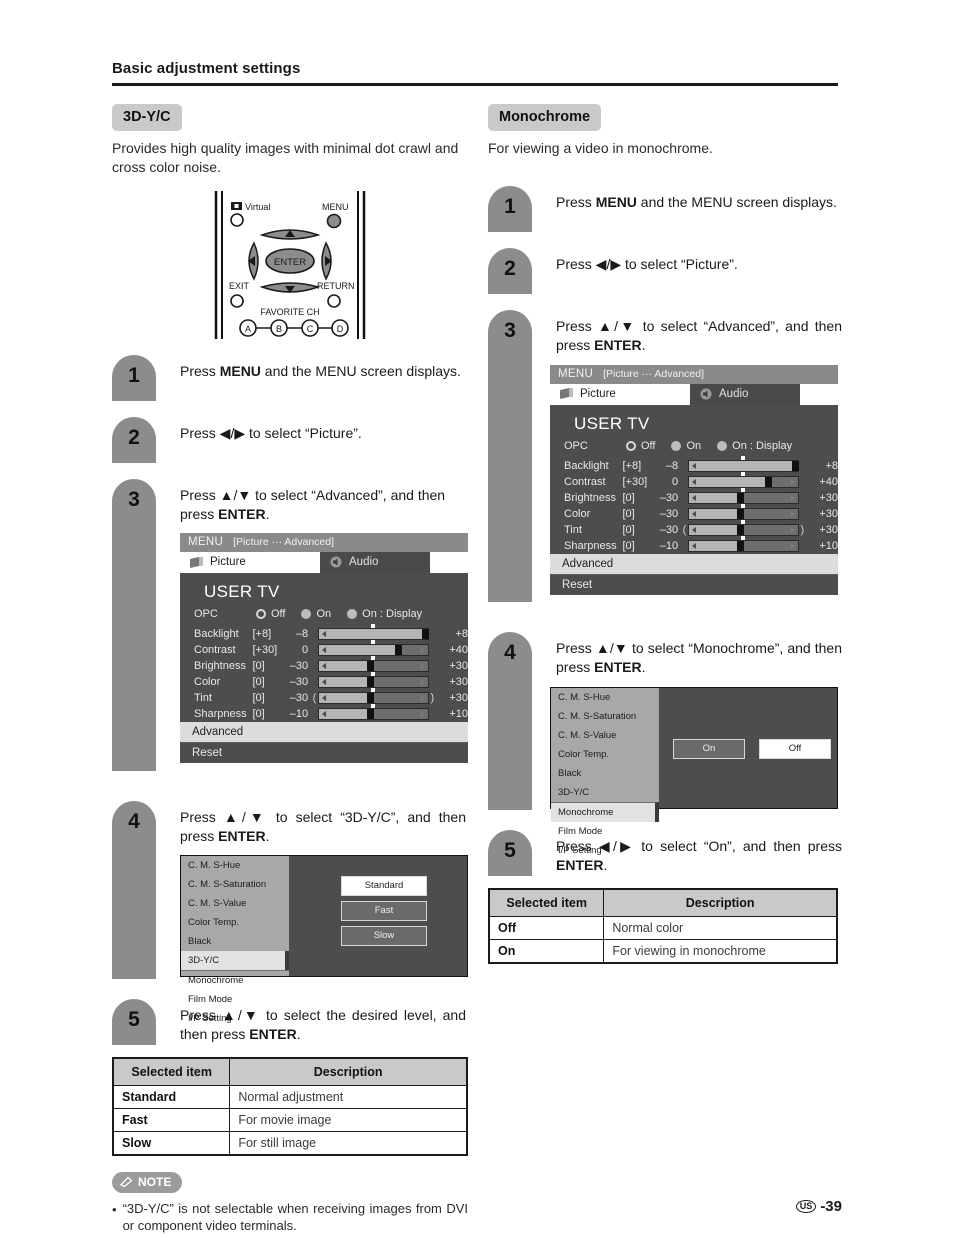  What do you see at coordinates (743, 537) in the screenshot?
I see `slider-center-tick` at bounding box center [743, 537].